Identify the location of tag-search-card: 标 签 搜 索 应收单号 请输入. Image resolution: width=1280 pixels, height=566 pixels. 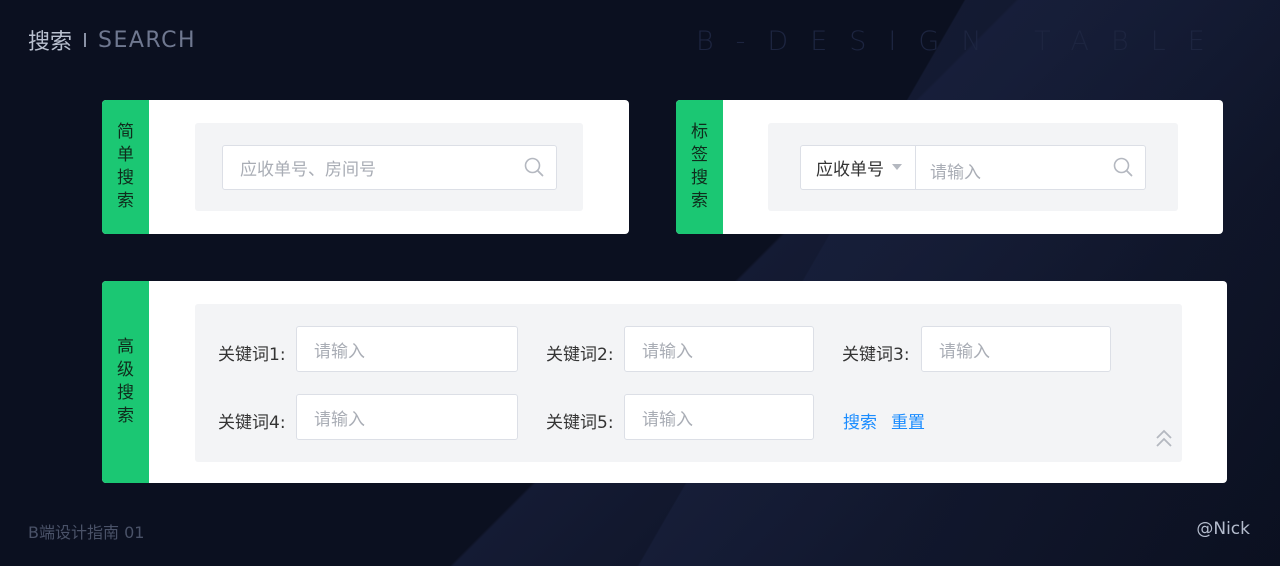
(949, 167).